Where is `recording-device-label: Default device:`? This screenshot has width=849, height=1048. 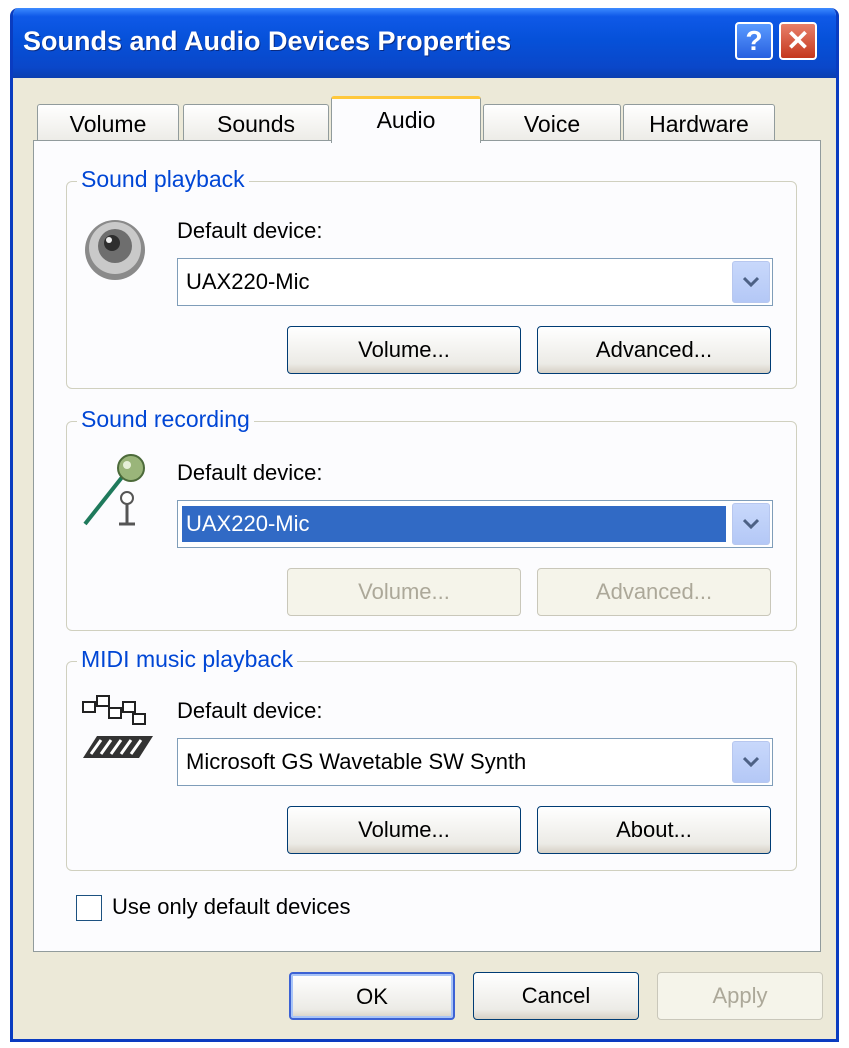
recording-device-label: Default device: is located at coordinates (250, 472).